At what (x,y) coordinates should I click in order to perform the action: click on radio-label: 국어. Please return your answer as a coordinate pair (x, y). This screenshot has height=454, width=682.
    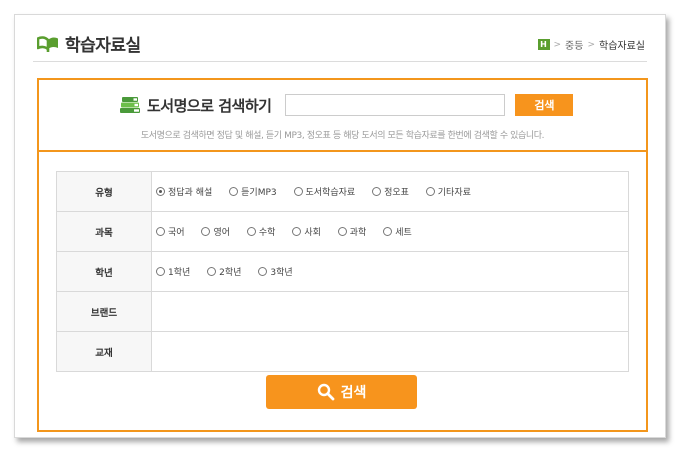
    Looking at the image, I should click on (176, 232).